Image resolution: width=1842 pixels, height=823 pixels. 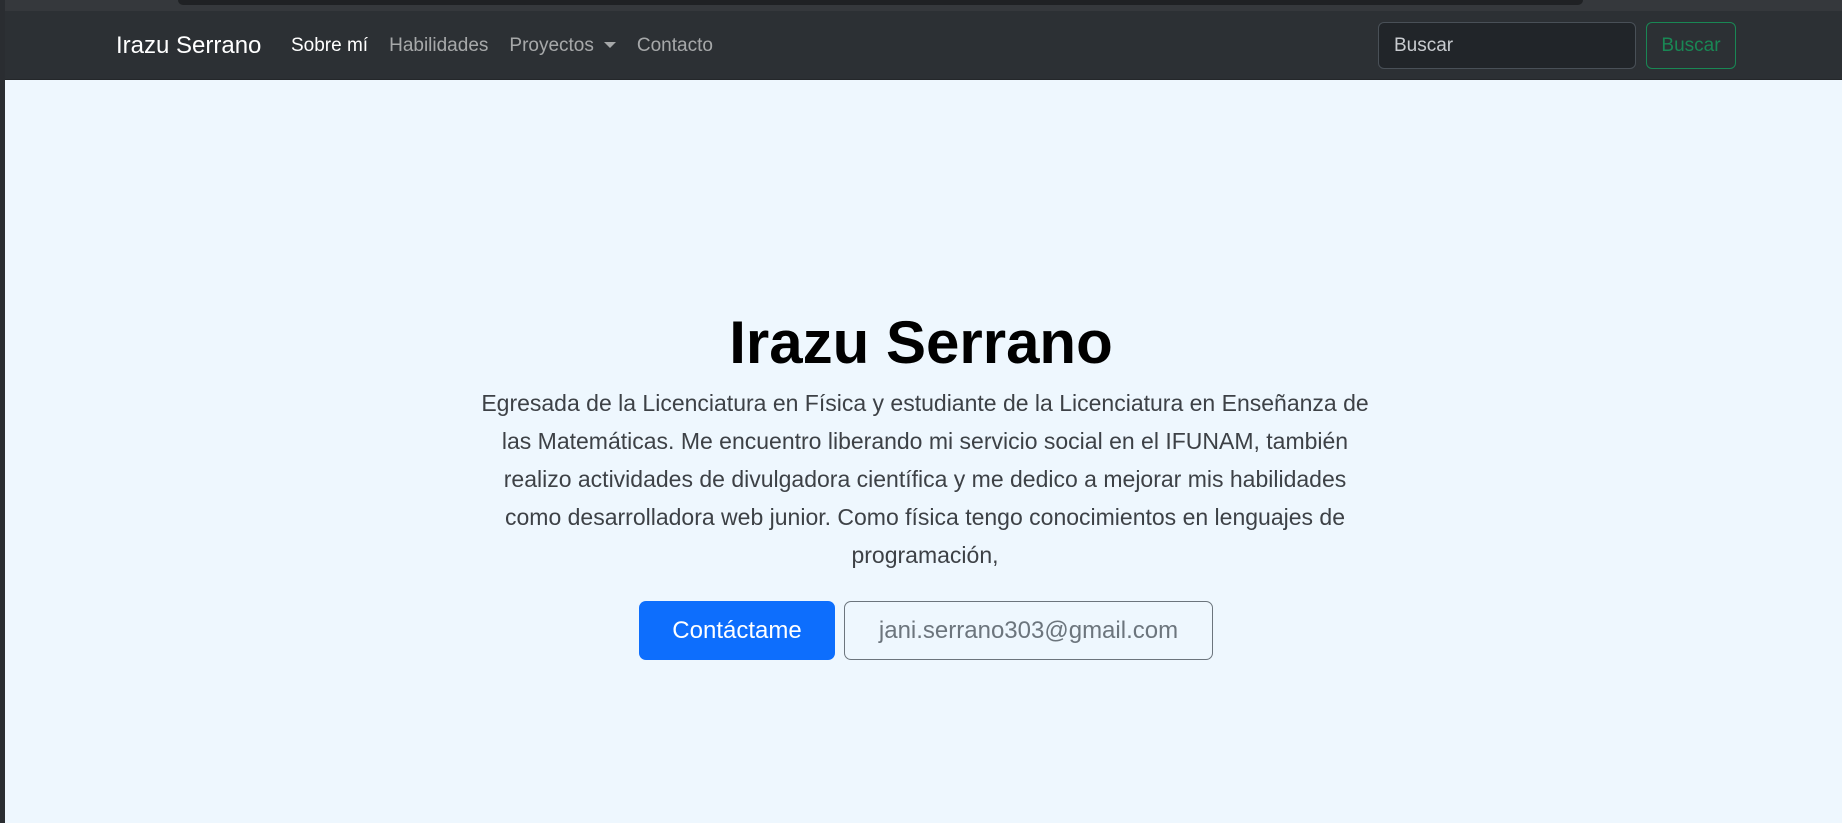 I want to click on nav-link-contacto: Contacto, so click(x=675, y=45).